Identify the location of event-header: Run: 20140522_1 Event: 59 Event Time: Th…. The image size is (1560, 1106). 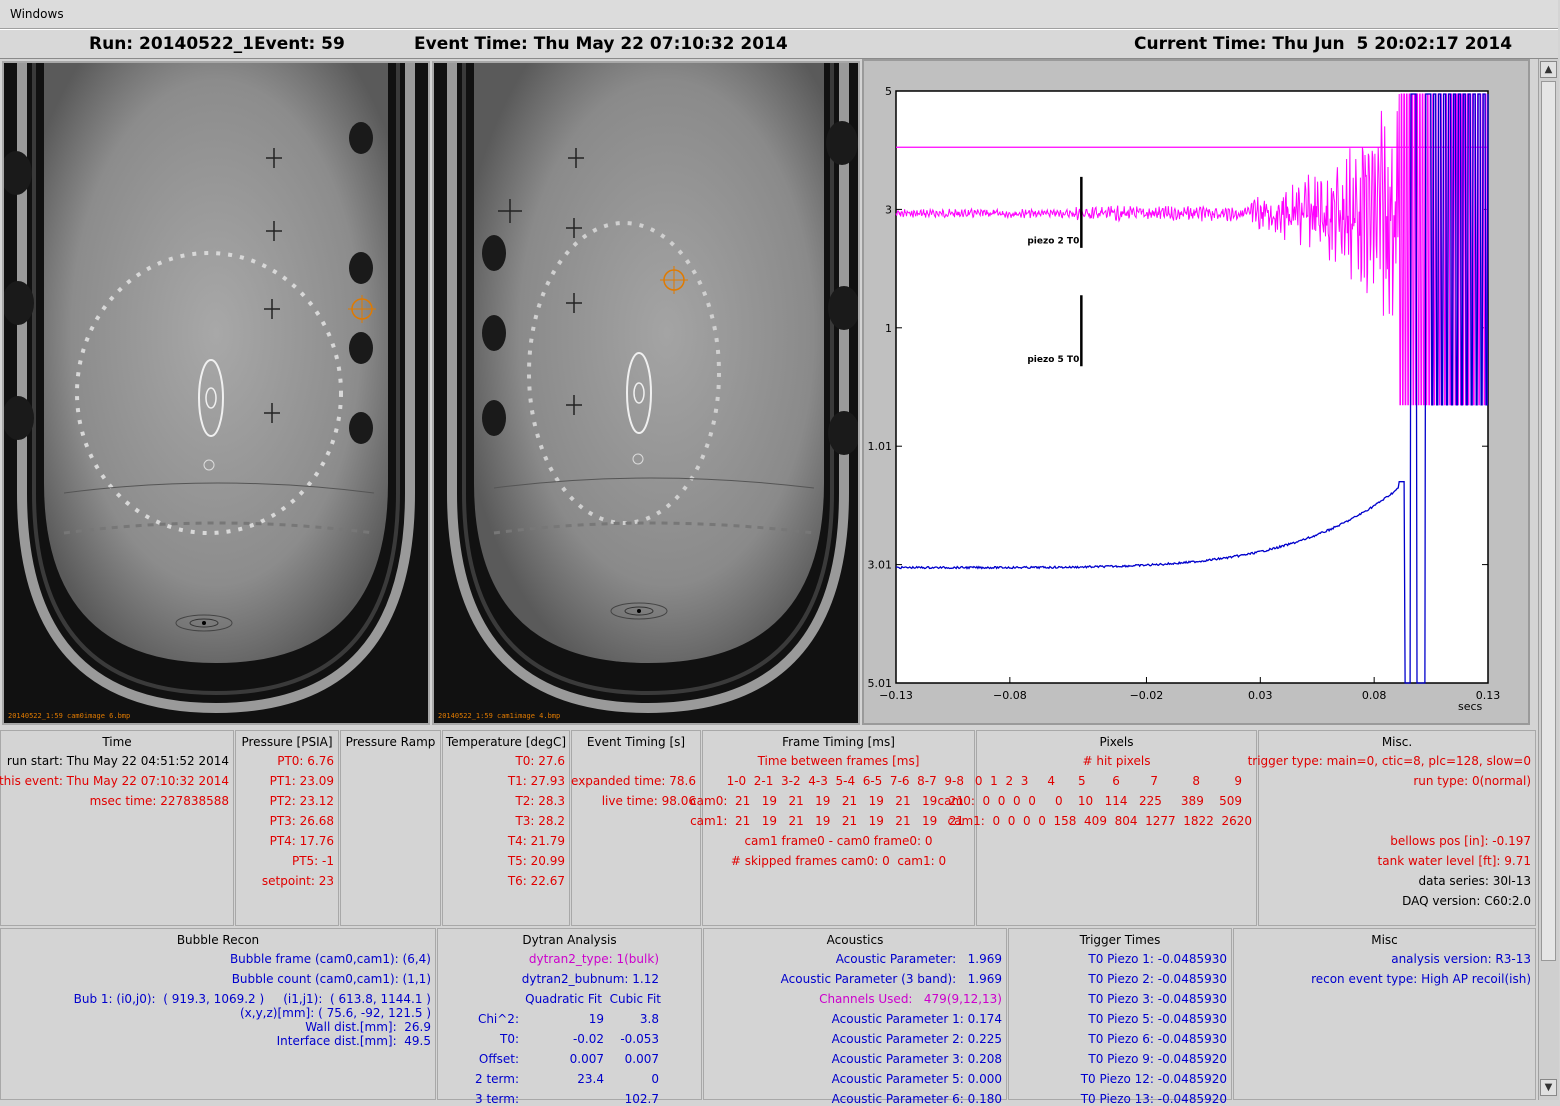
(779, 44).